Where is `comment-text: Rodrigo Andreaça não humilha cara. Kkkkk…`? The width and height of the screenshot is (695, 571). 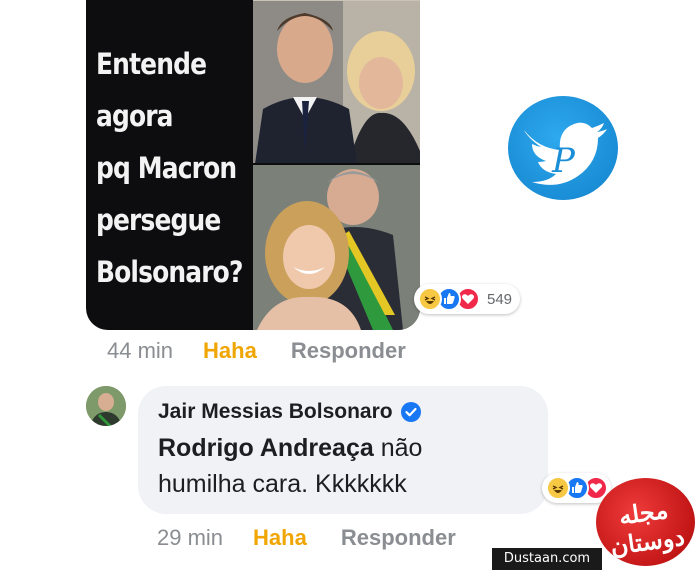 comment-text: Rodrigo Andreaça não humilha cara. Kkkkk… is located at coordinates (343, 466).